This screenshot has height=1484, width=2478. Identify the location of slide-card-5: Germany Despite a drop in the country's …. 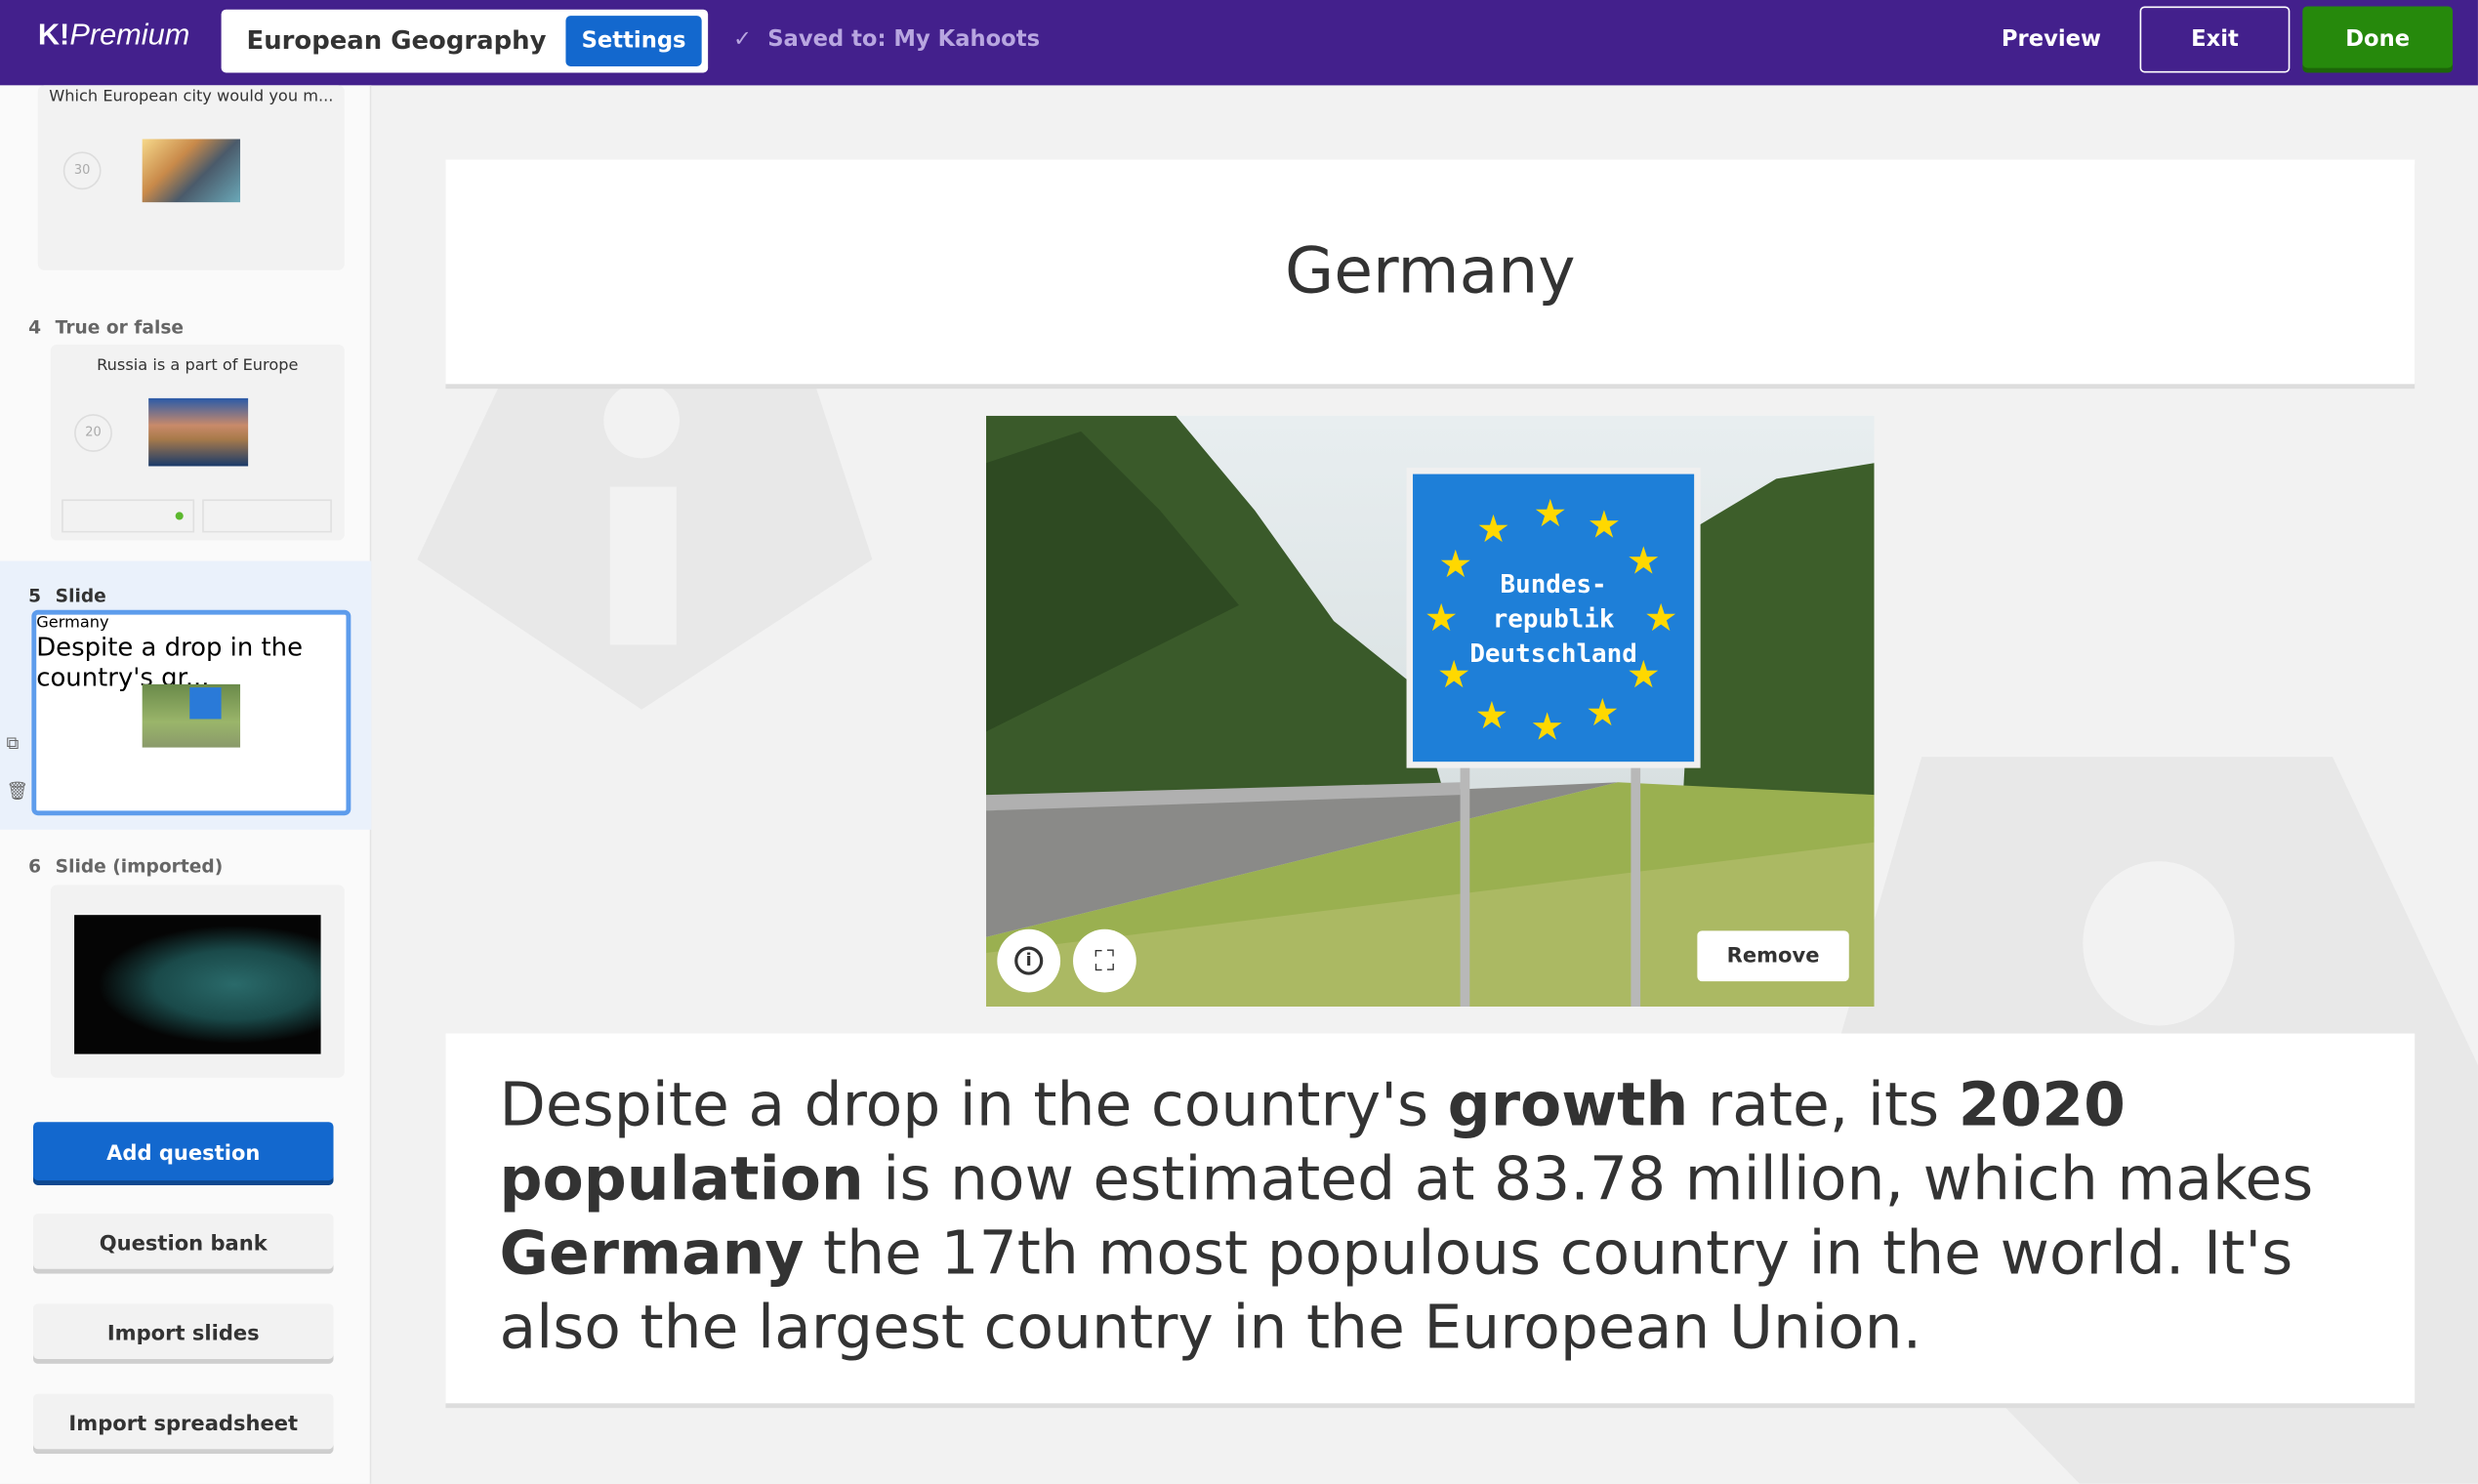
(191, 713).